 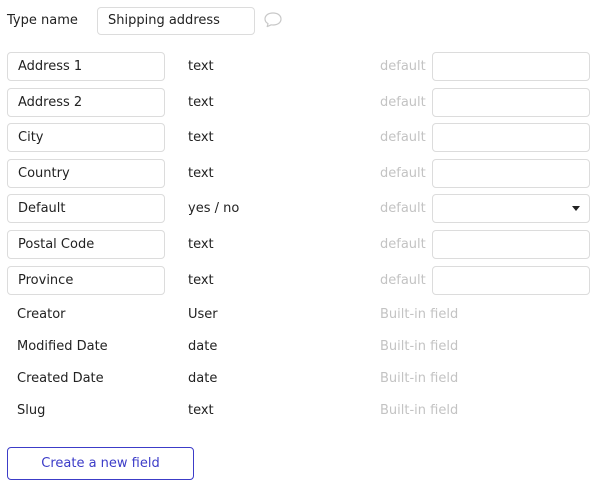 What do you see at coordinates (86, 173) in the screenshot?
I see `field-name-input: Country` at bounding box center [86, 173].